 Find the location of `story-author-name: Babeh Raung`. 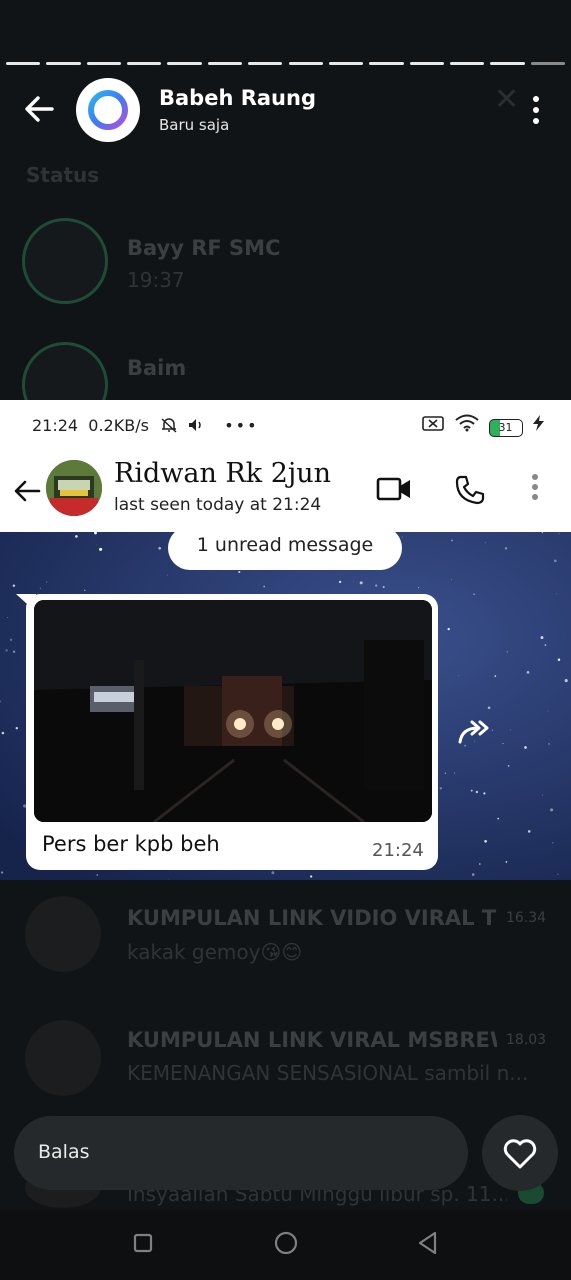

story-author-name: Babeh Raung is located at coordinates (237, 98).